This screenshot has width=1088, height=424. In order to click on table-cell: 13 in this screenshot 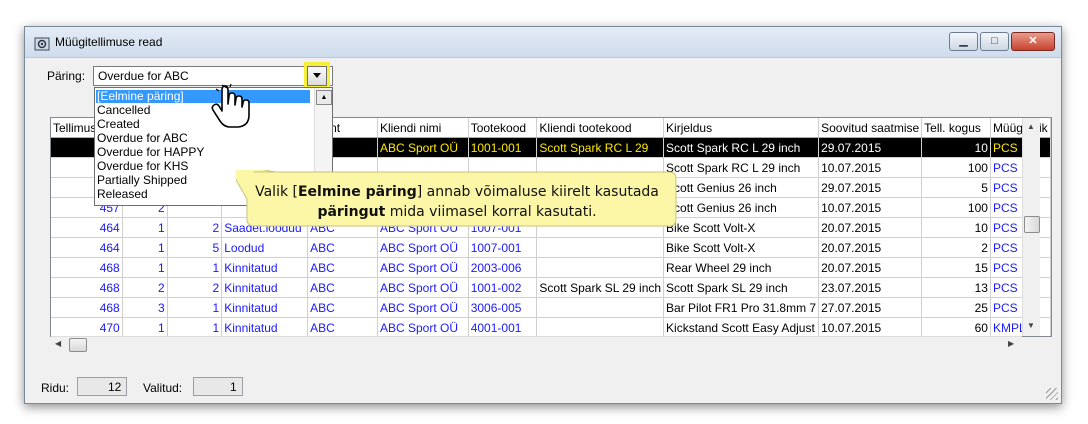, I will do `click(956, 287)`.